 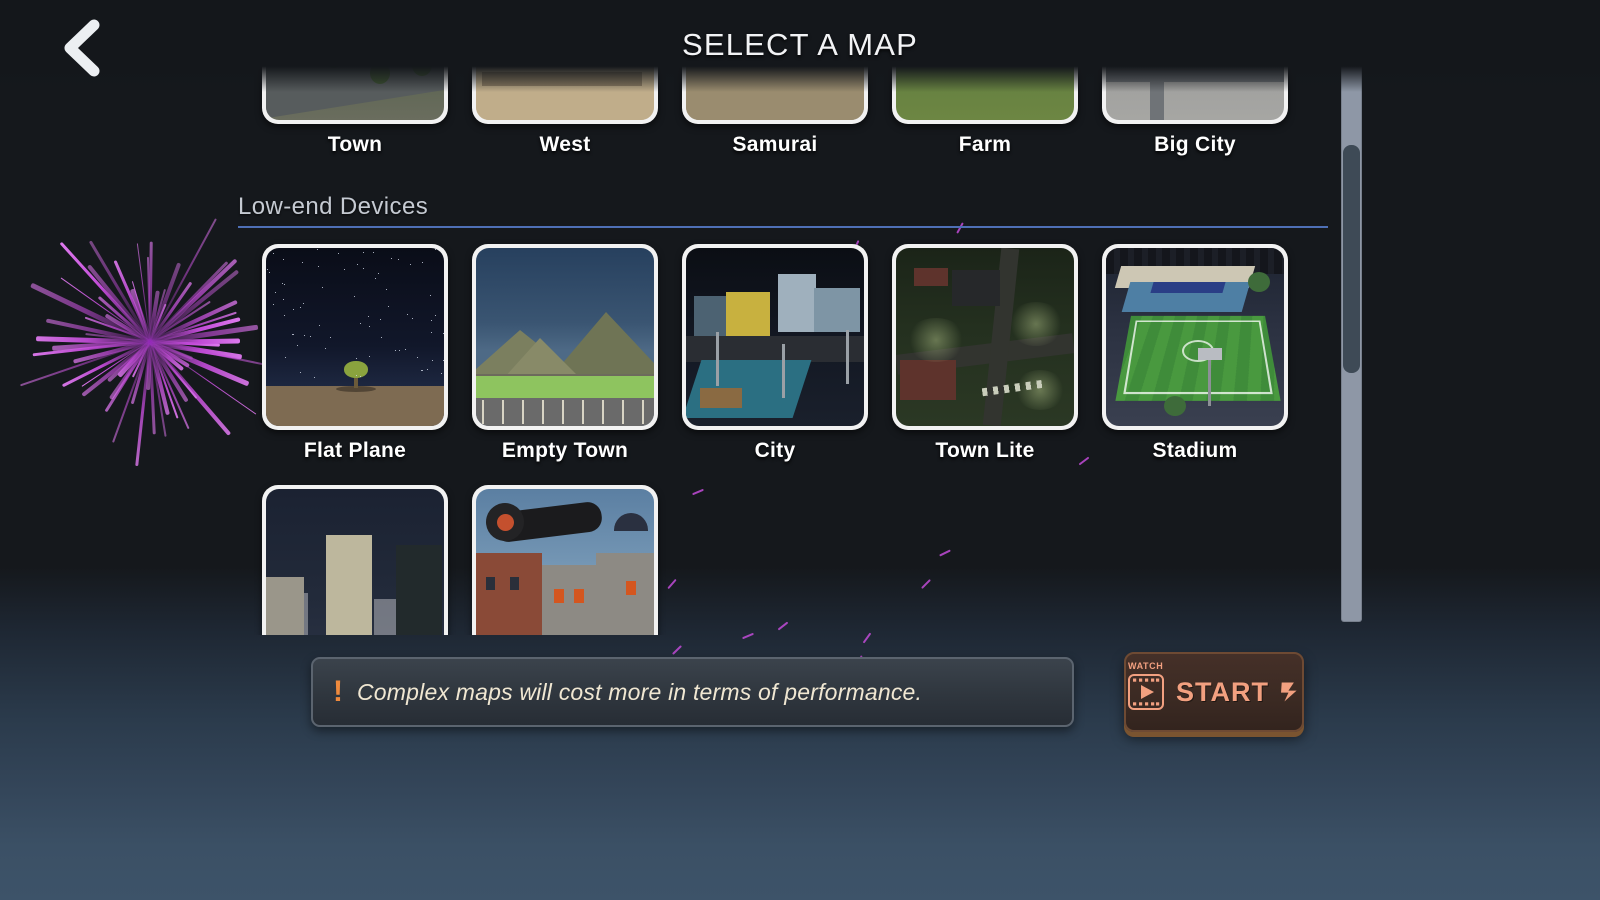 I want to click on scene-empty-town, so click(x=565, y=337).